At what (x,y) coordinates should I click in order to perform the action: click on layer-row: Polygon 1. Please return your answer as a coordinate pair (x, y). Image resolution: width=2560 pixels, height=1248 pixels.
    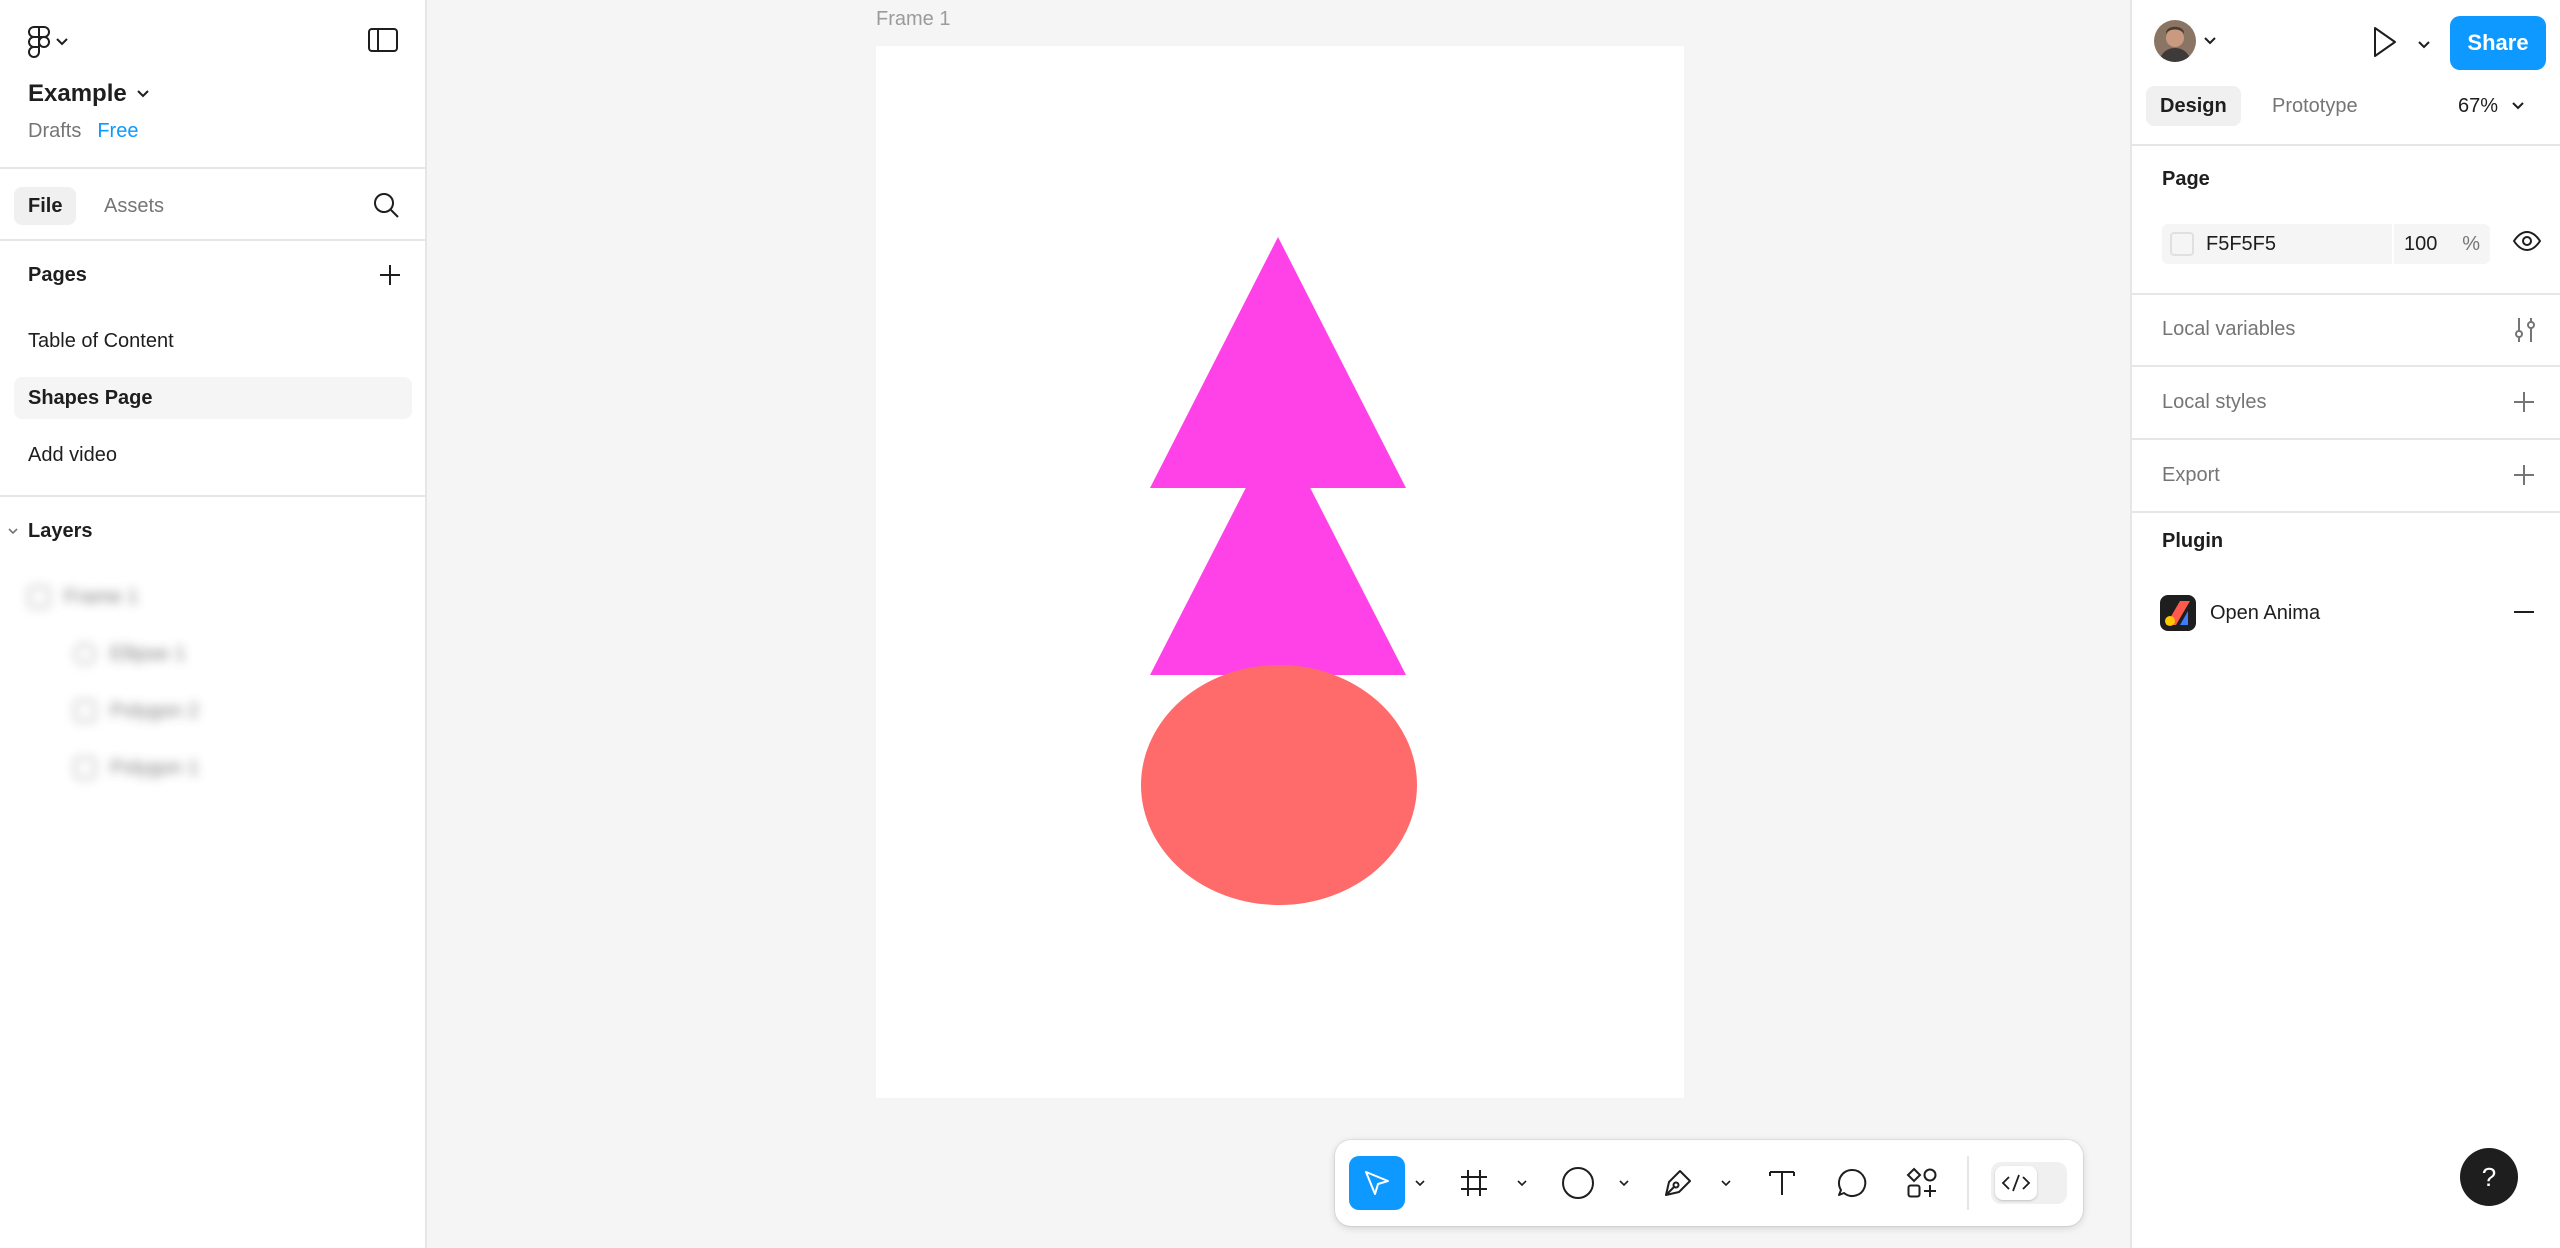
    Looking at the image, I should click on (136, 768).